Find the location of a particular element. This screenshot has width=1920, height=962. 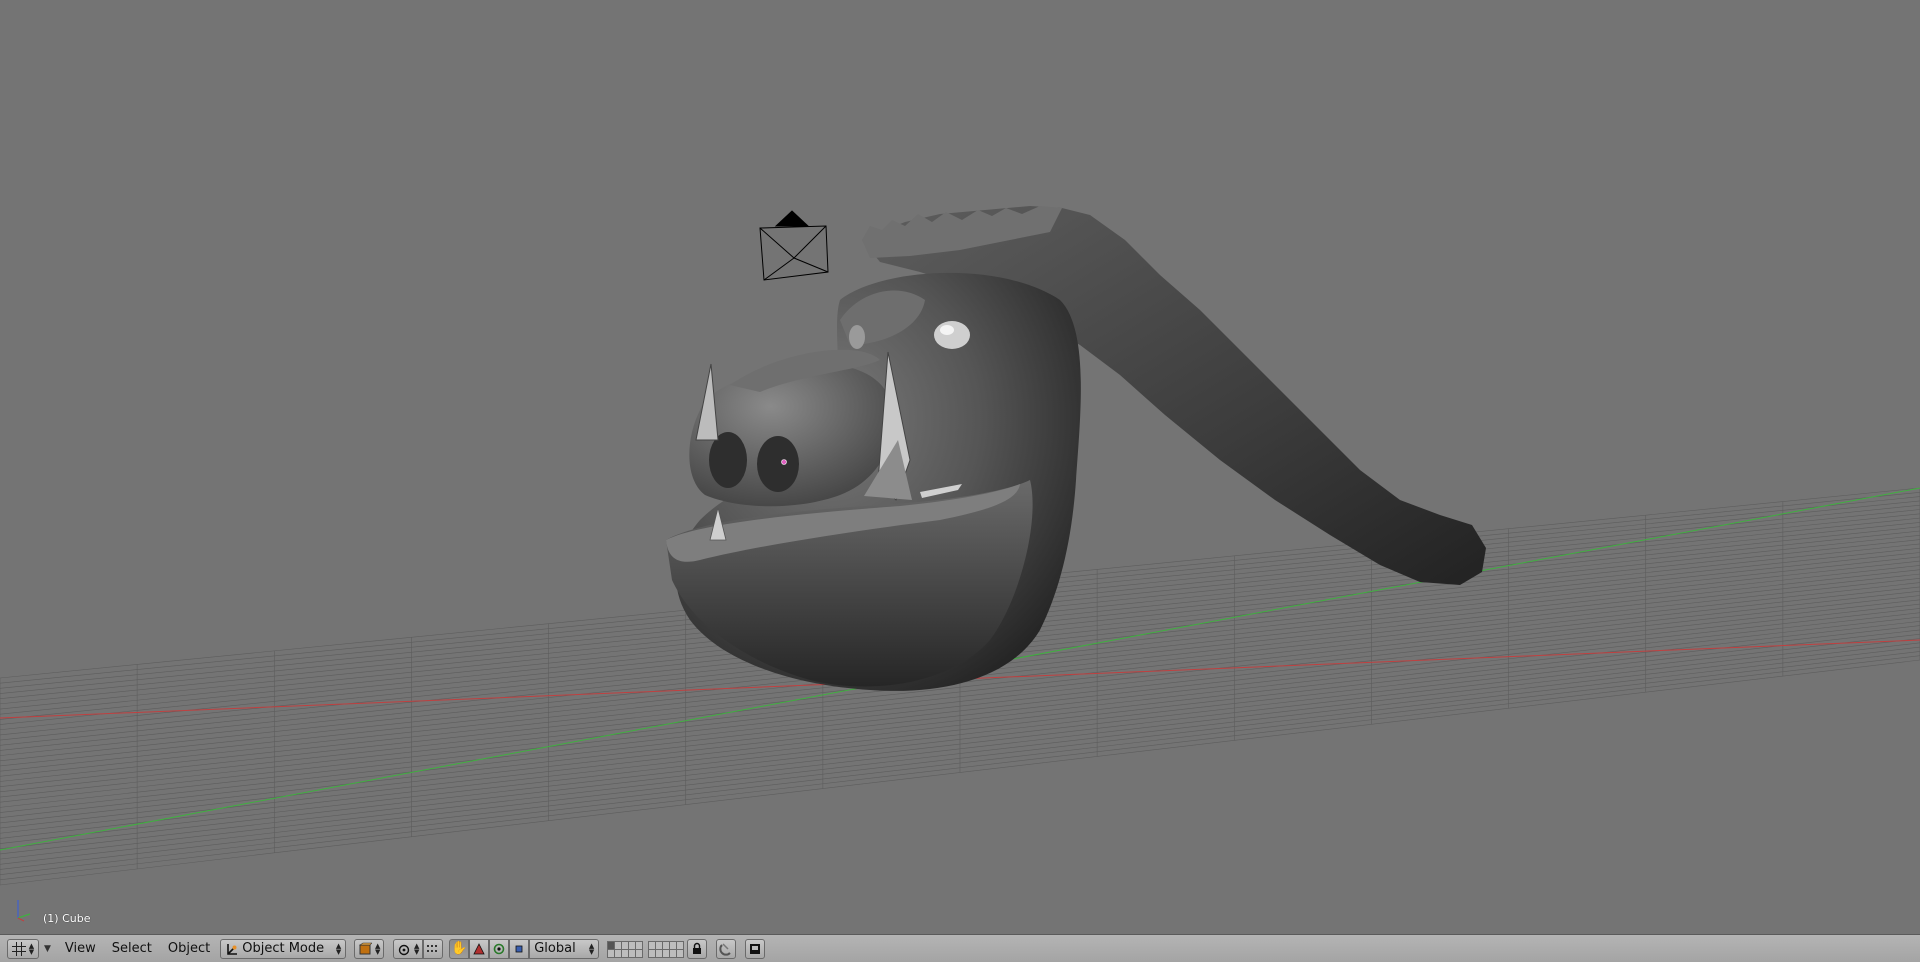

lock-icon is located at coordinates (697, 948).